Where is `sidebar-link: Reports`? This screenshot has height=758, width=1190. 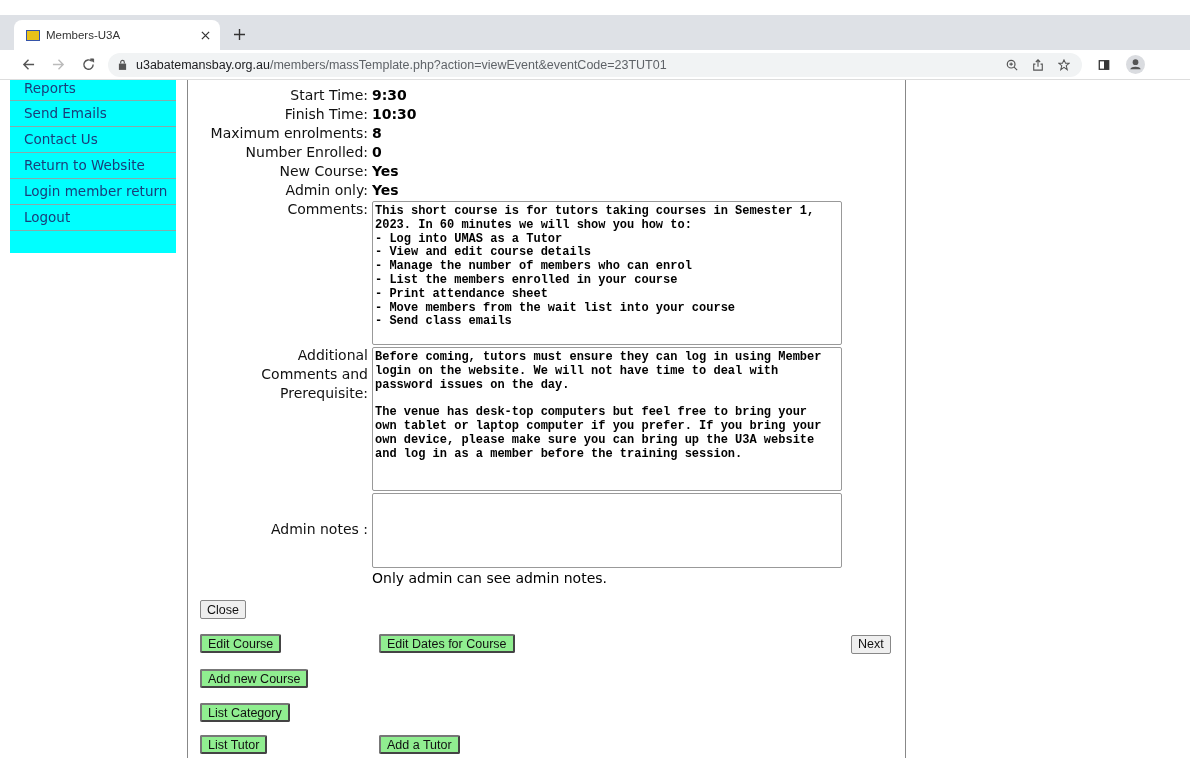
sidebar-link: Reports is located at coordinates (93, 90).